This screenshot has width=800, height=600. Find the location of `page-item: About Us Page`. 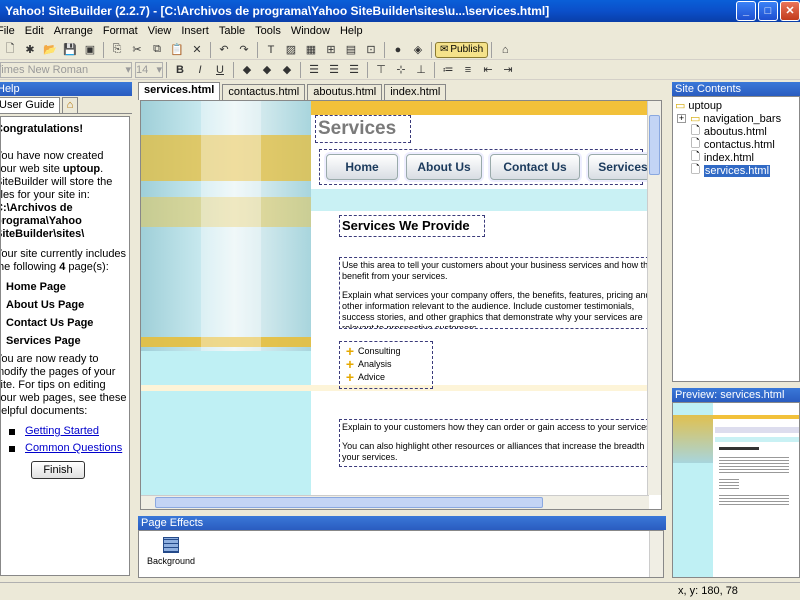

page-item: About Us Page is located at coordinates (45, 305).